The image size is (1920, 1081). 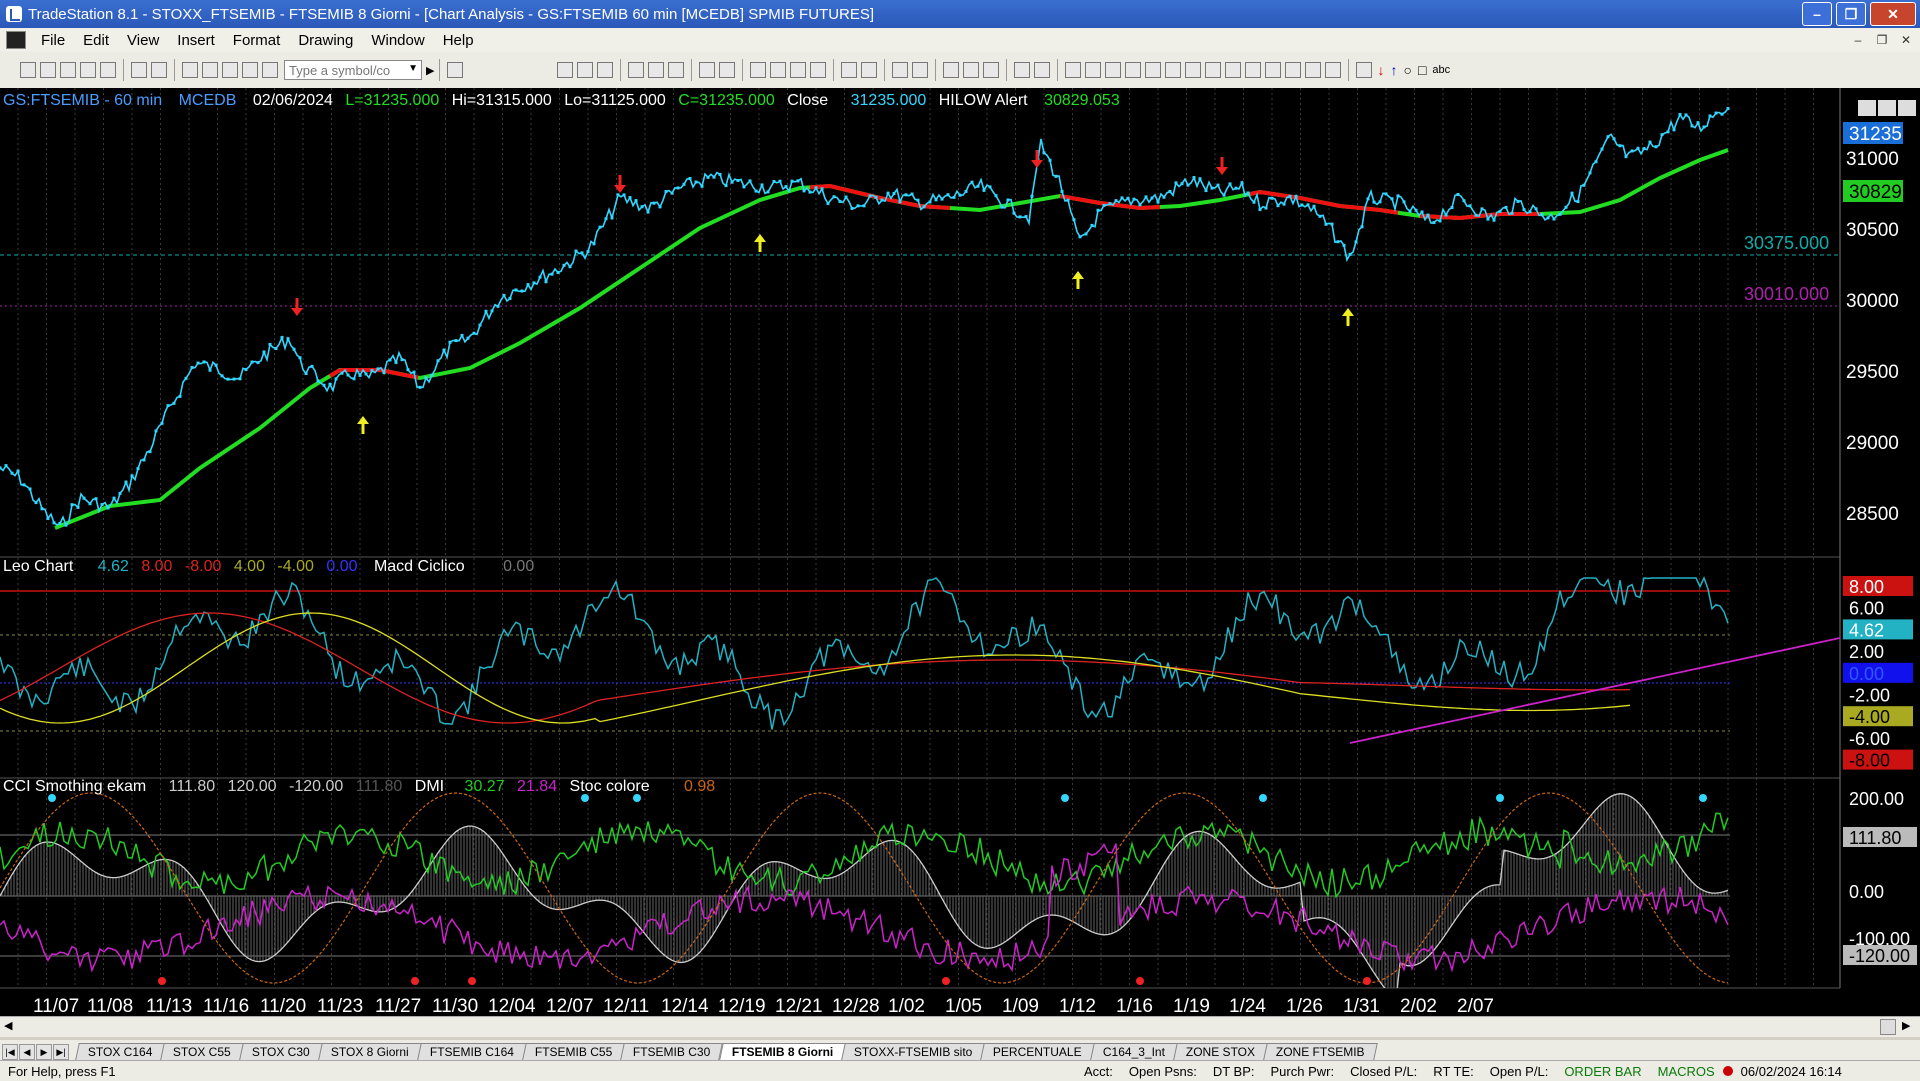 I want to click on tab-last-icon: ▶|, so click(x=61, y=1052).